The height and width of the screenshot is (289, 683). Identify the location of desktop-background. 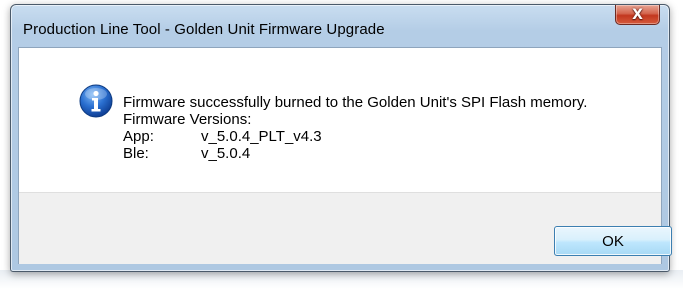
(341, 279).